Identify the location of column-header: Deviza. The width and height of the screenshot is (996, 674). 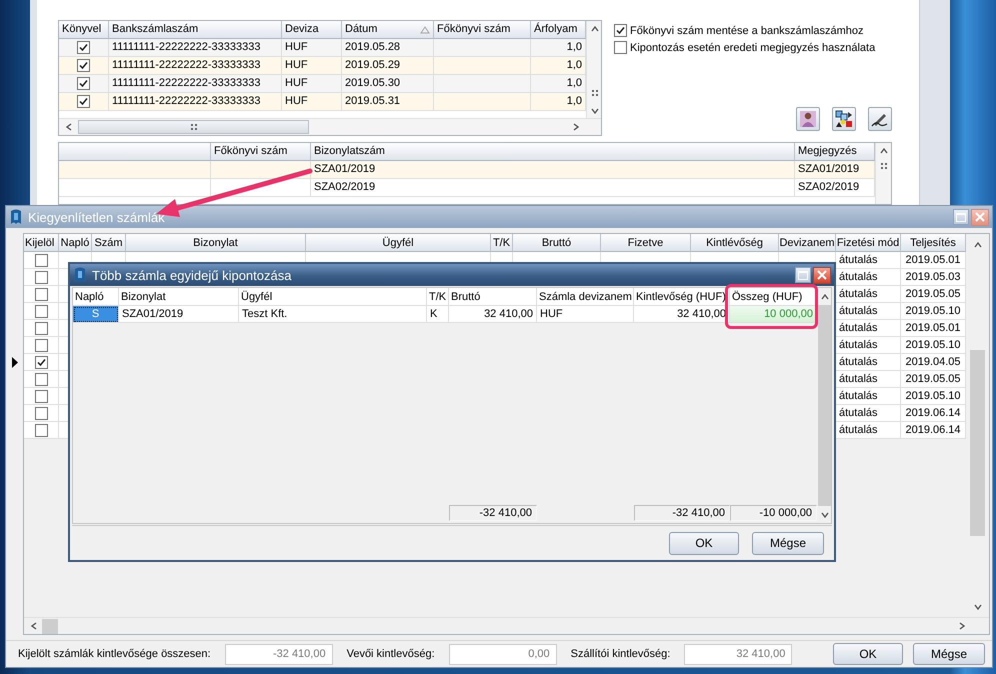
(312, 30).